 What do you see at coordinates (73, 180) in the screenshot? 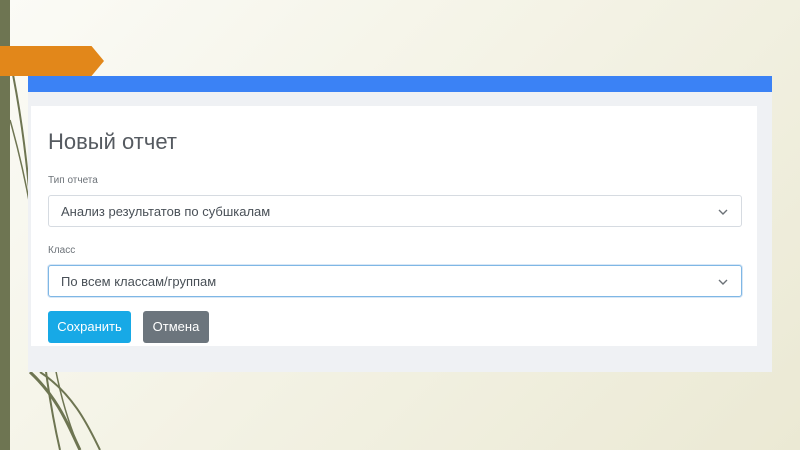
I see `report-type-label: Тип отчета` at bounding box center [73, 180].